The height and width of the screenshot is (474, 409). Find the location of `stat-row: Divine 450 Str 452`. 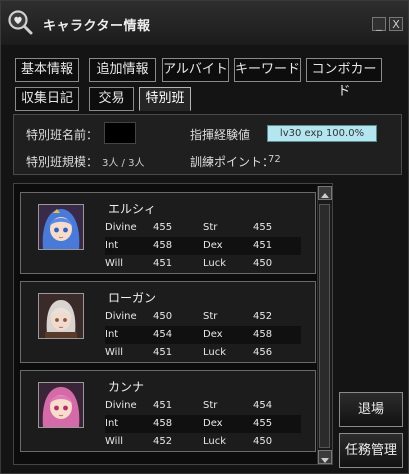

stat-row: Divine 450 Str 452 is located at coordinates (203, 317).